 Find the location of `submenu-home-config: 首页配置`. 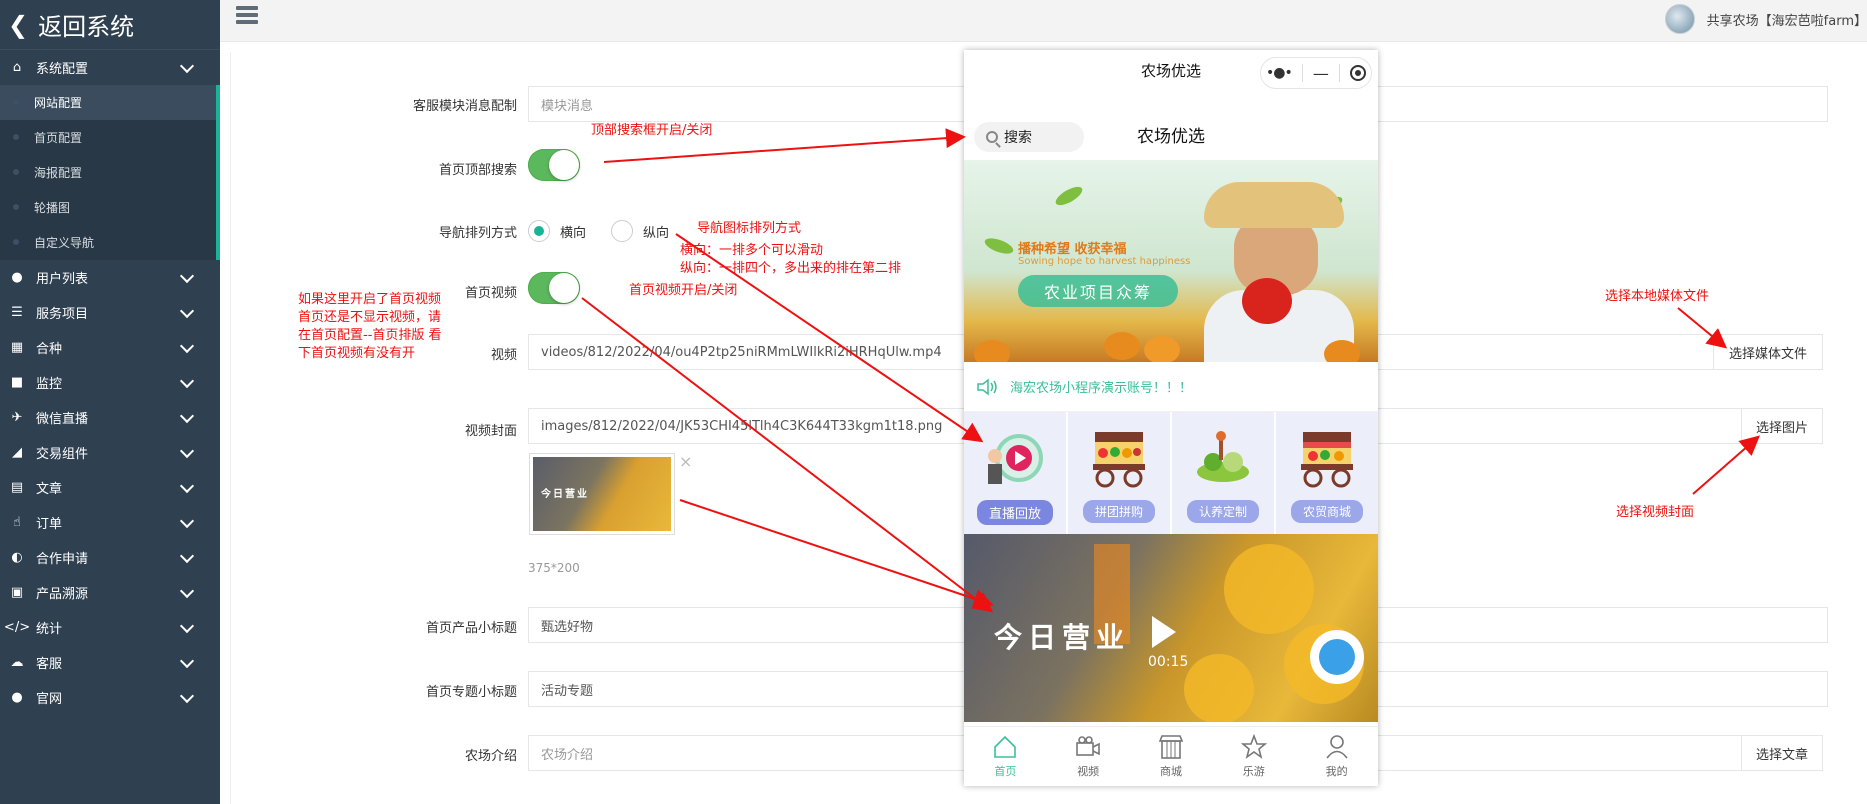

submenu-home-config: 首页配置 is located at coordinates (110, 137).